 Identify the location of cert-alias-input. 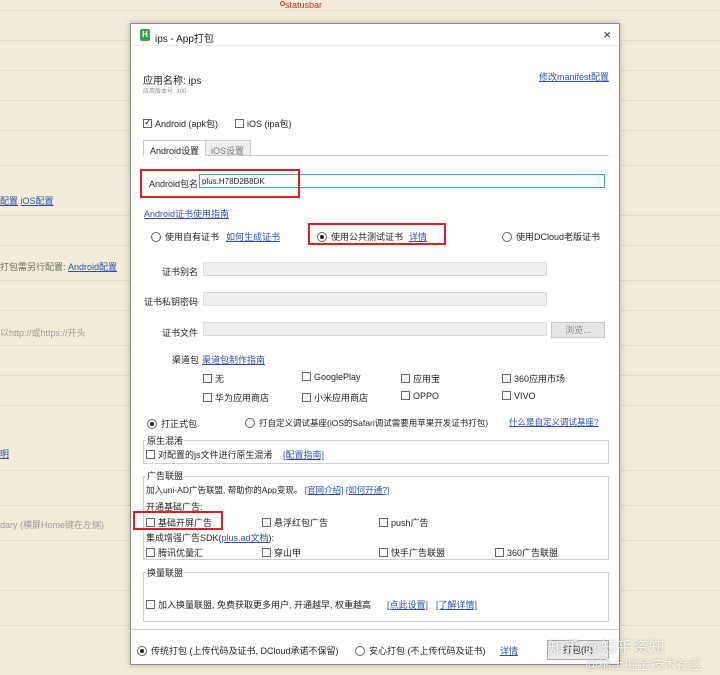
(375, 269).